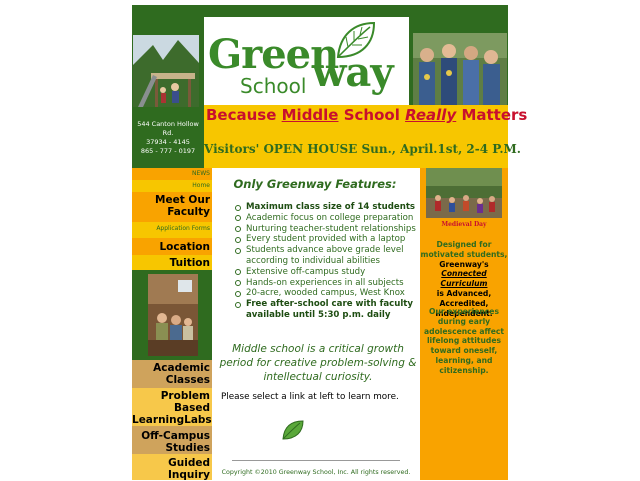 This screenshot has width=640, height=481. I want to click on list-item: Hands-on experiences in all subjects, so click(320, 283).